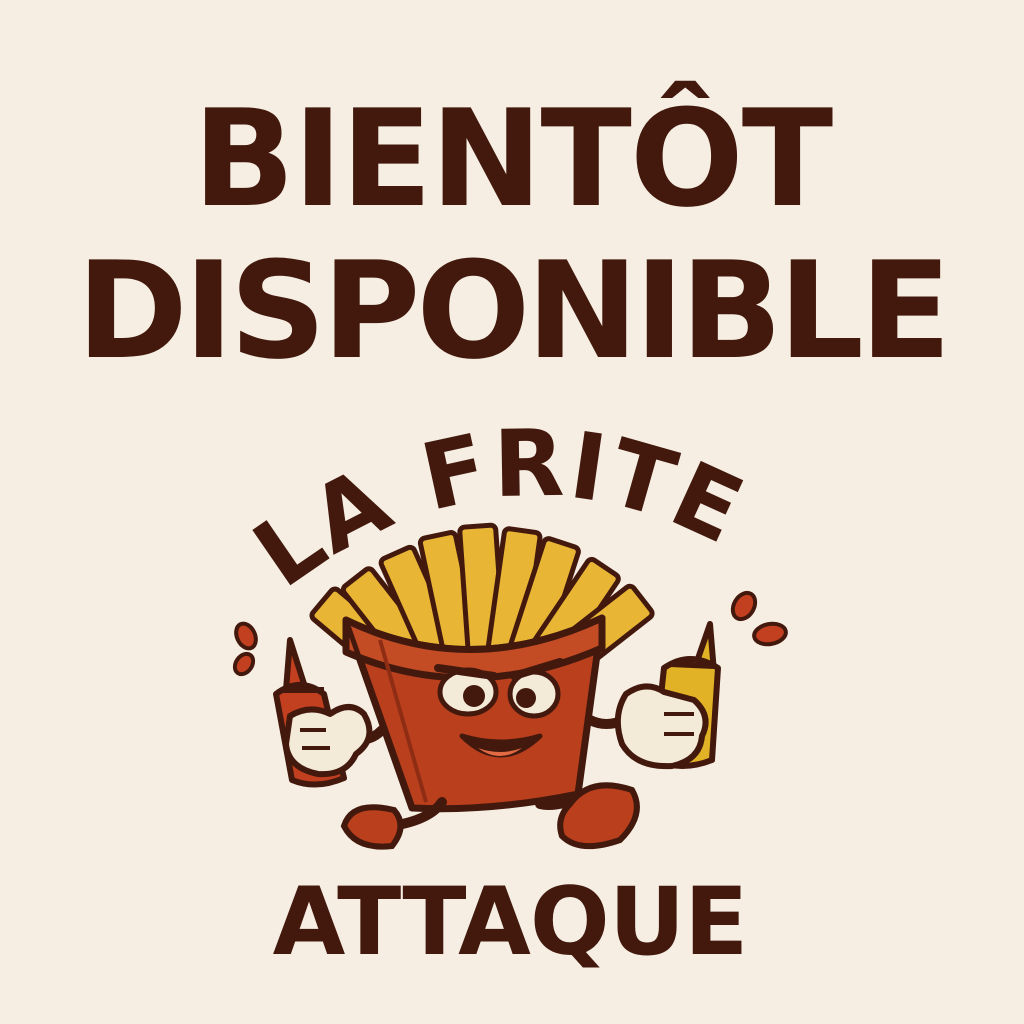  Describe the element at coordinates (328, 741) in the screenshot. I see `left-glove-icon` at that location.